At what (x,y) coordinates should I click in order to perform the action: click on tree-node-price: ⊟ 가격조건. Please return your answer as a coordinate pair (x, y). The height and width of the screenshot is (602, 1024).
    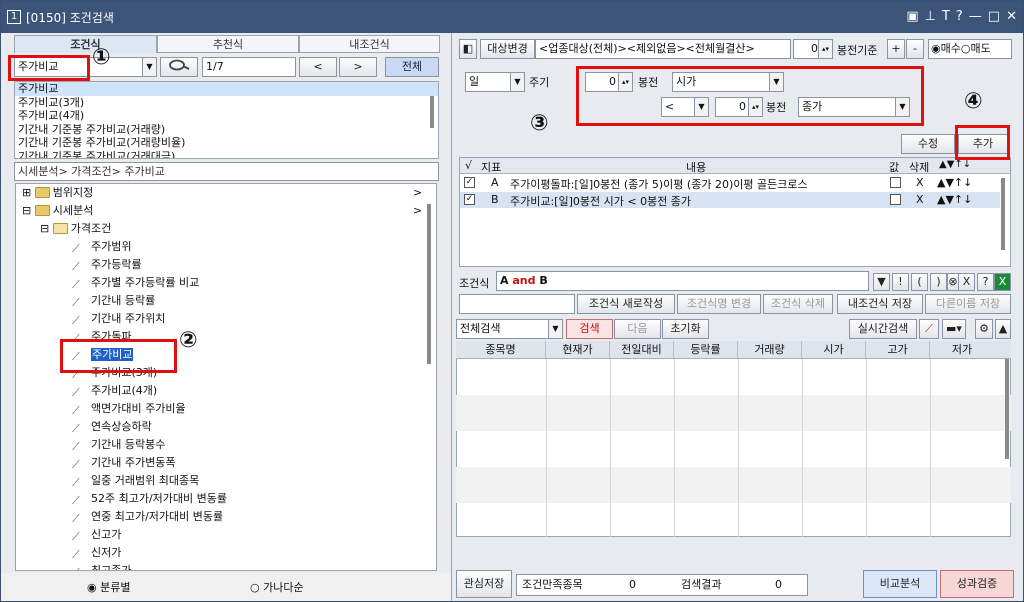
    Looking at the image, I should click on (75, 229).